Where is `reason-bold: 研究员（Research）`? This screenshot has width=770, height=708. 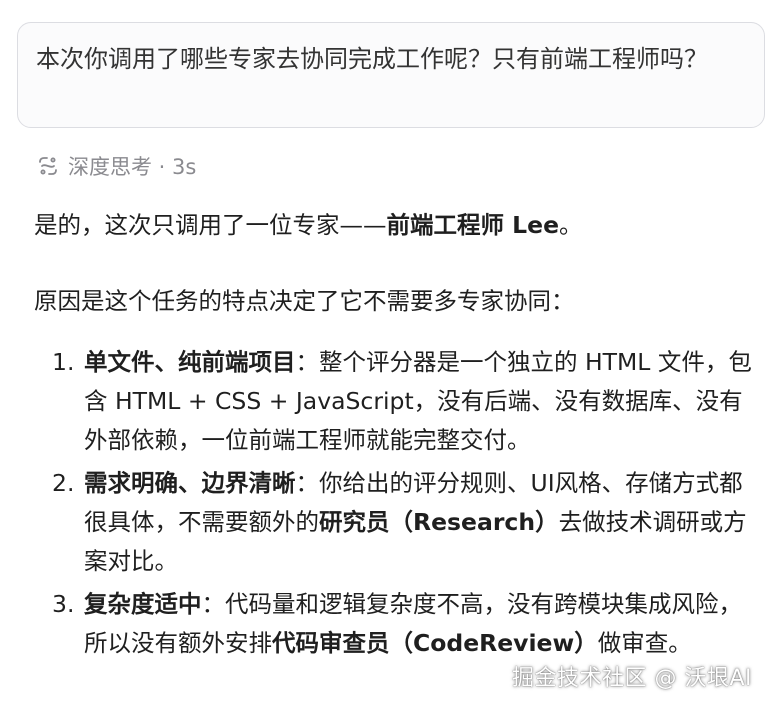 reason-bold: 研究员（Research） is located at coordinates (439, 522).